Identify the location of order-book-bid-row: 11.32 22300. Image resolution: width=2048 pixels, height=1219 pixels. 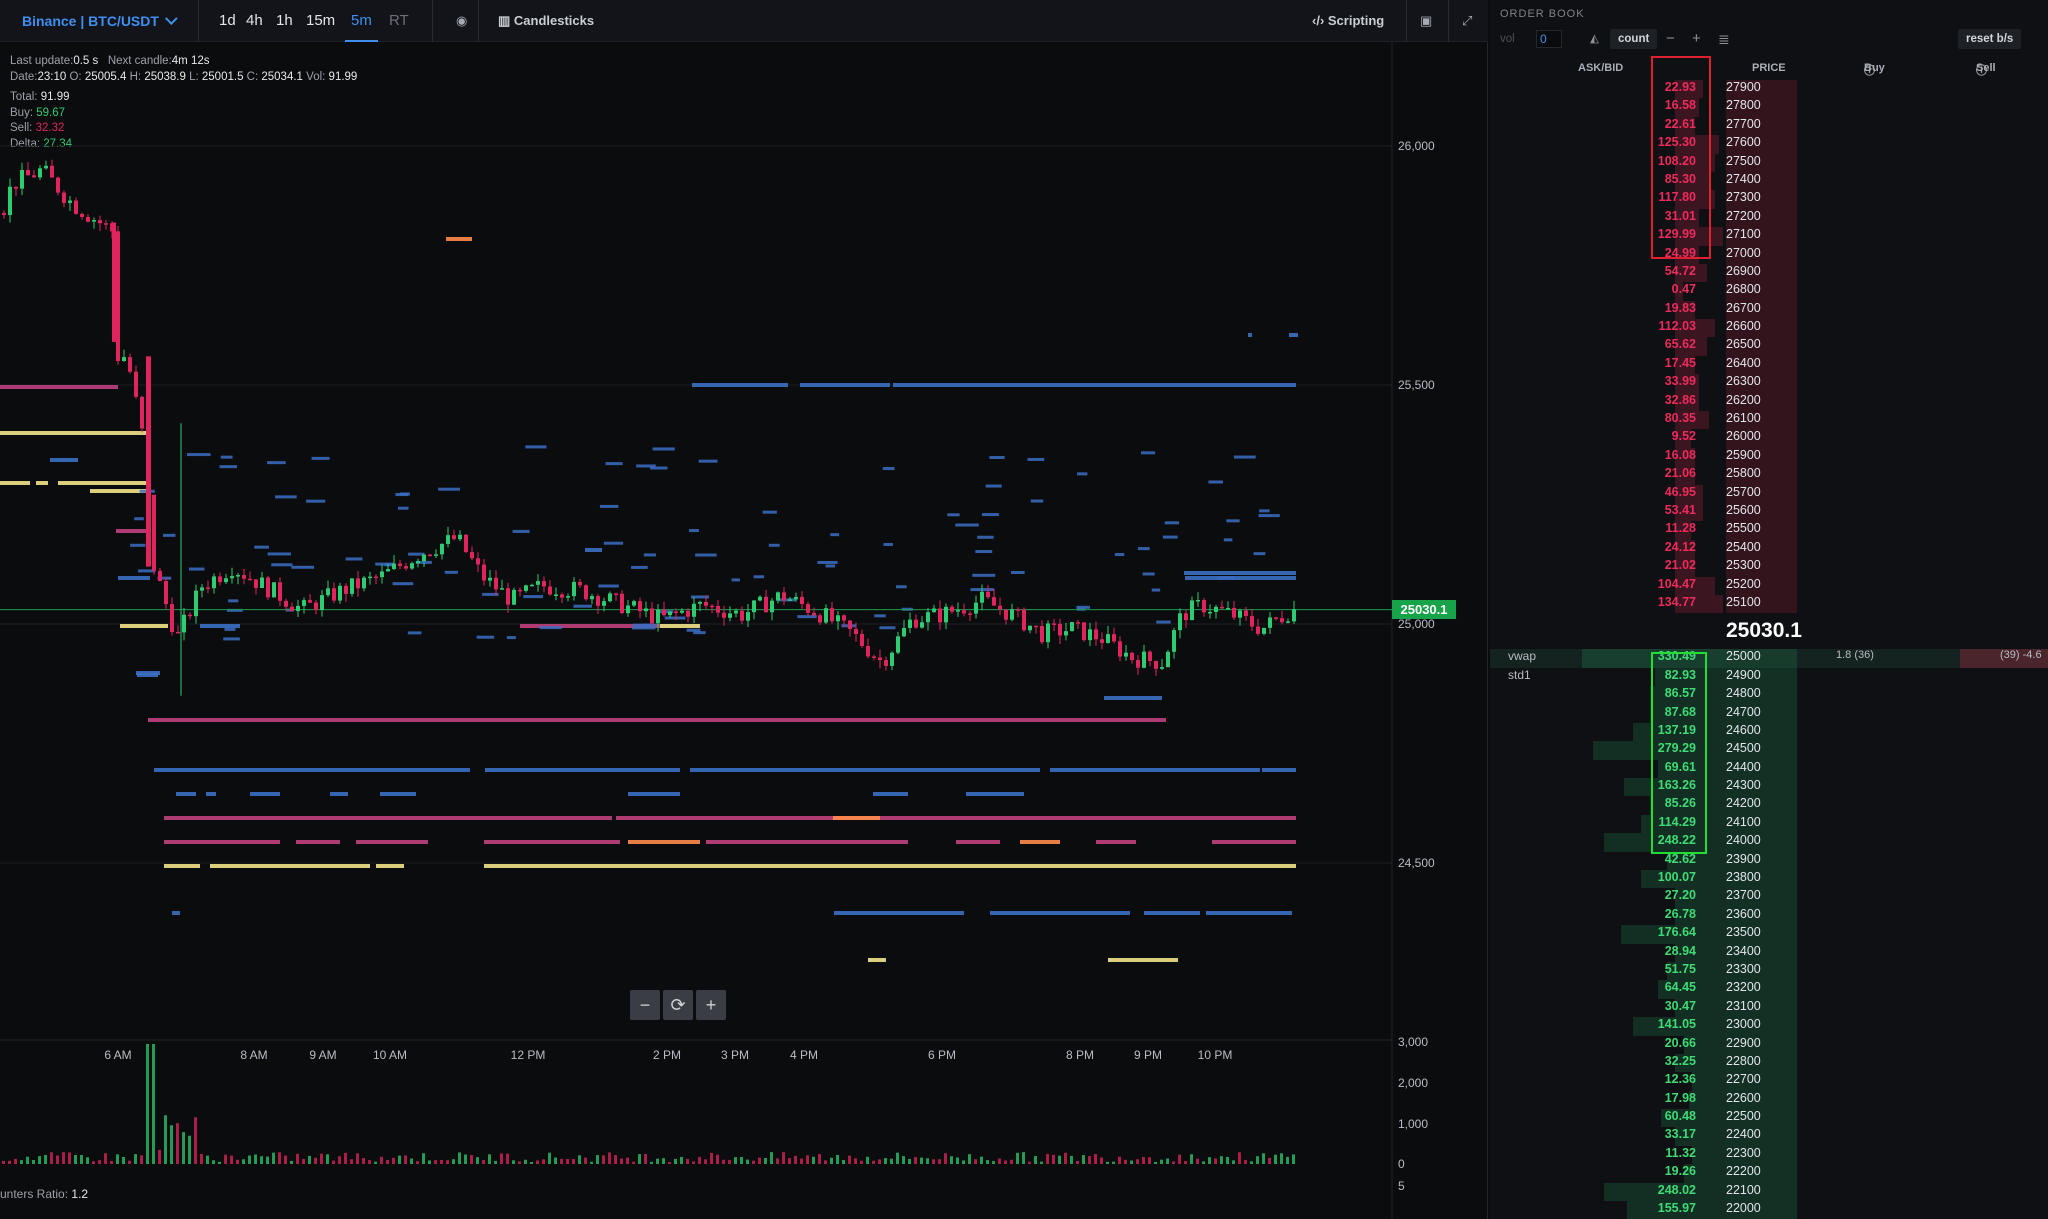
(1769, 1155).